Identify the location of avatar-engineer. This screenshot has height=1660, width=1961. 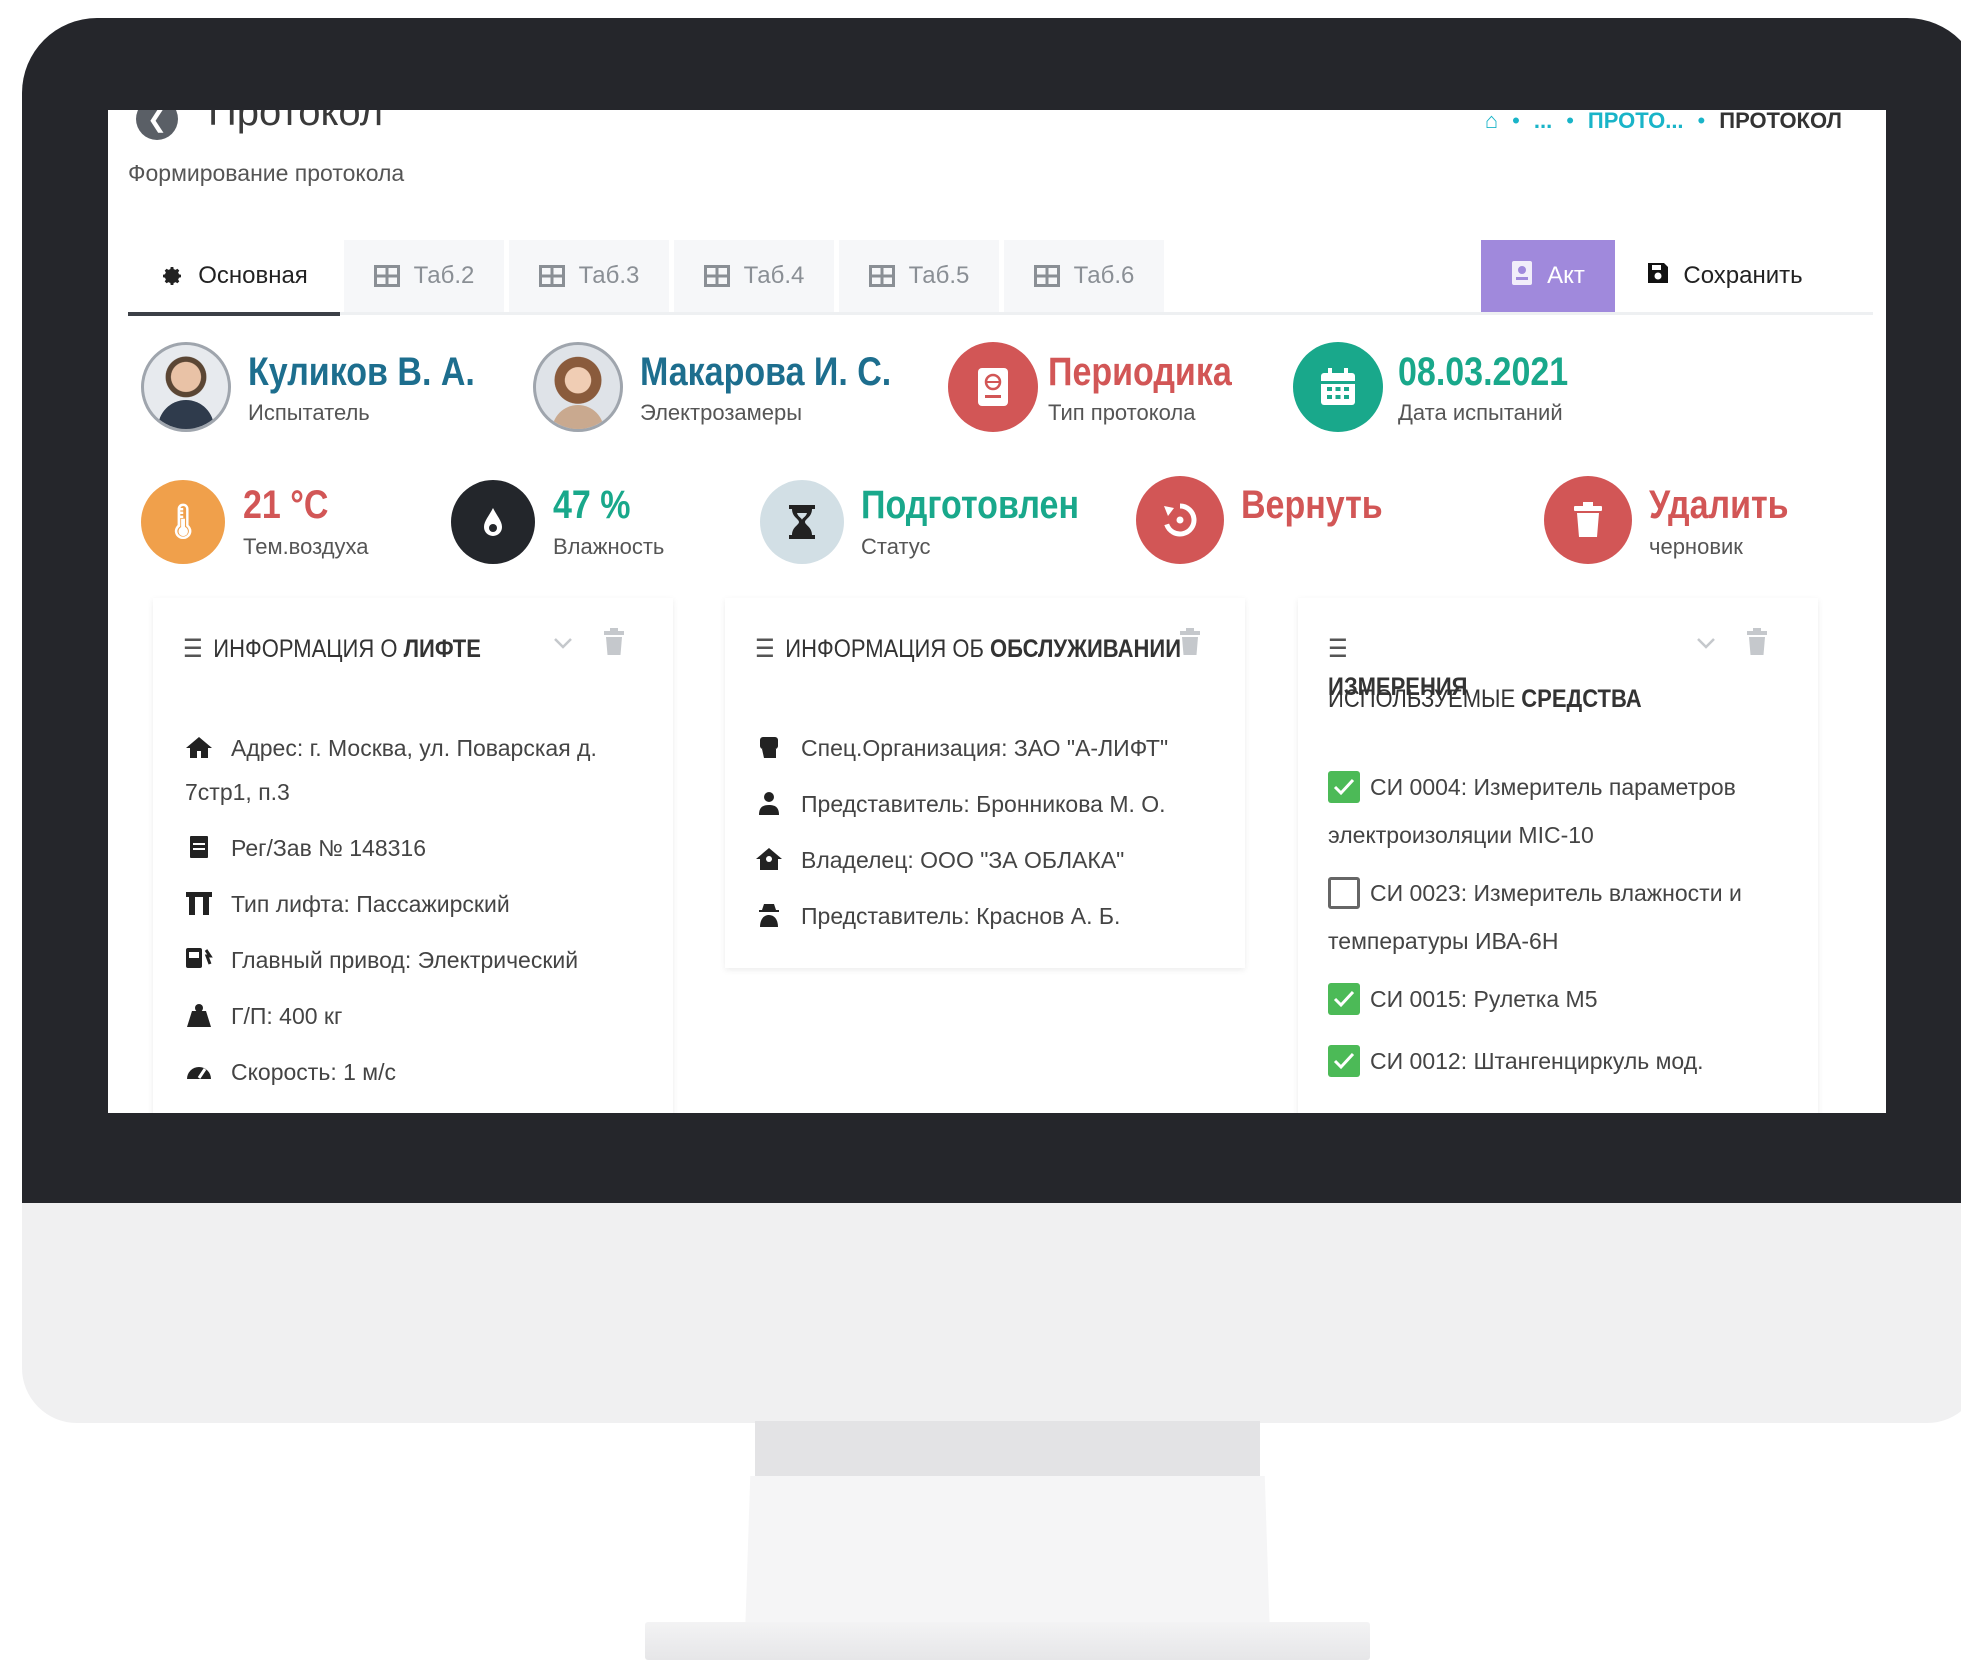
(578, 387).